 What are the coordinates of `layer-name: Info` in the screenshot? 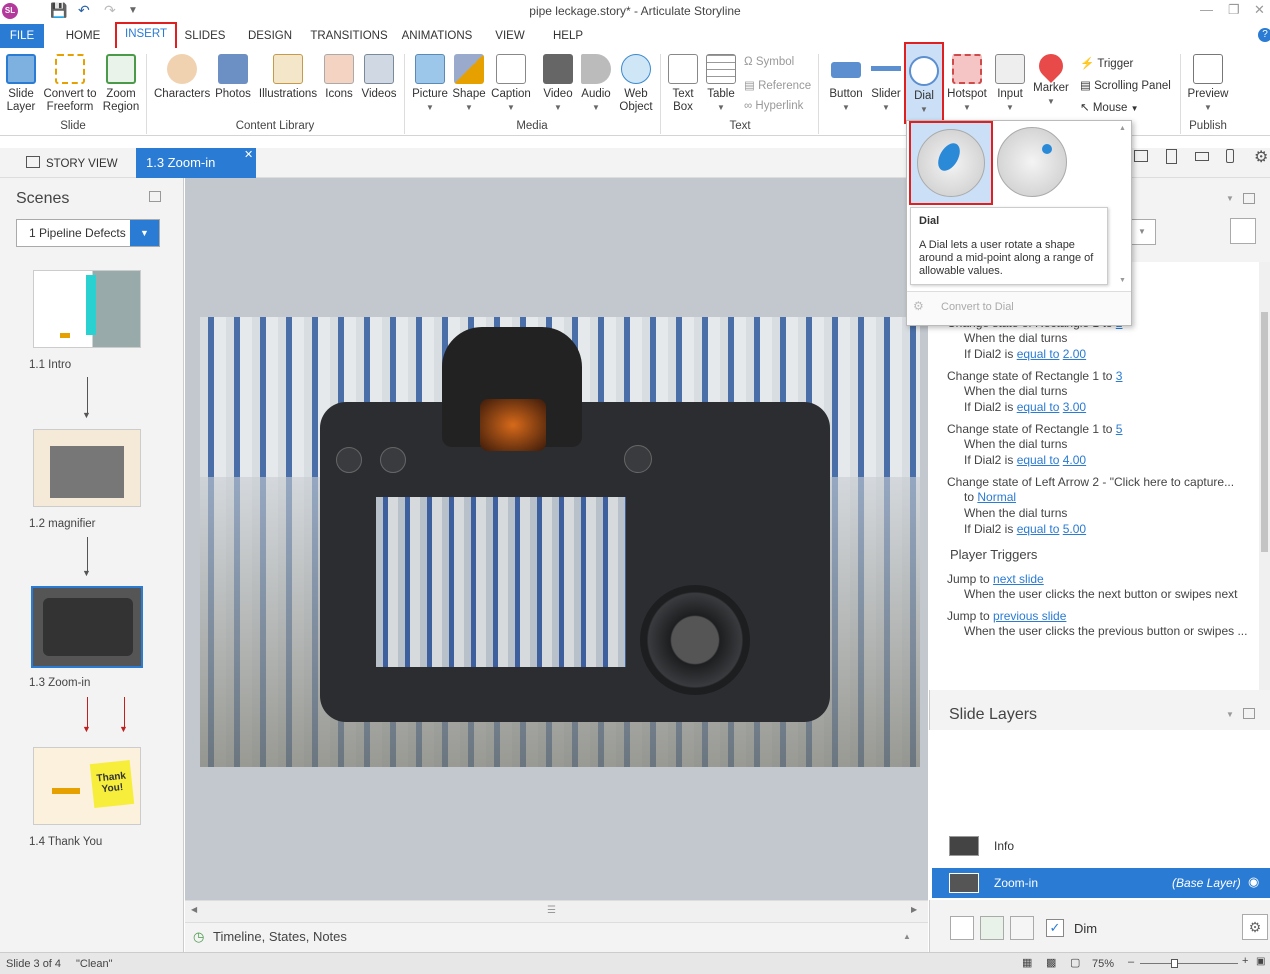 It's located at (1004, 846).